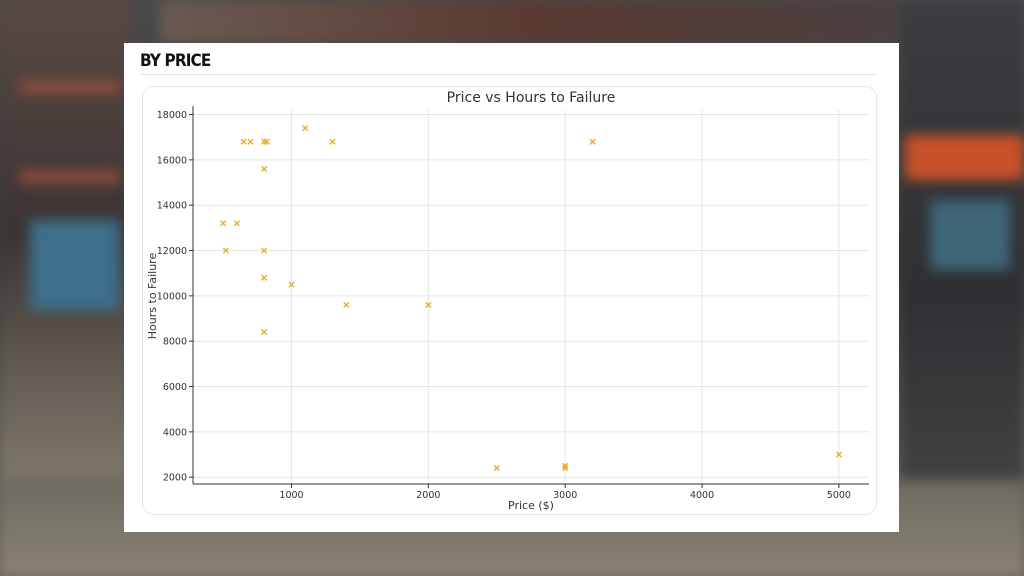 The width and height of the screenshot is (1024, 576). Describe the element at coordinates (175, 478) in the screenshot. I see `y-tick-label: 2000` at that location.